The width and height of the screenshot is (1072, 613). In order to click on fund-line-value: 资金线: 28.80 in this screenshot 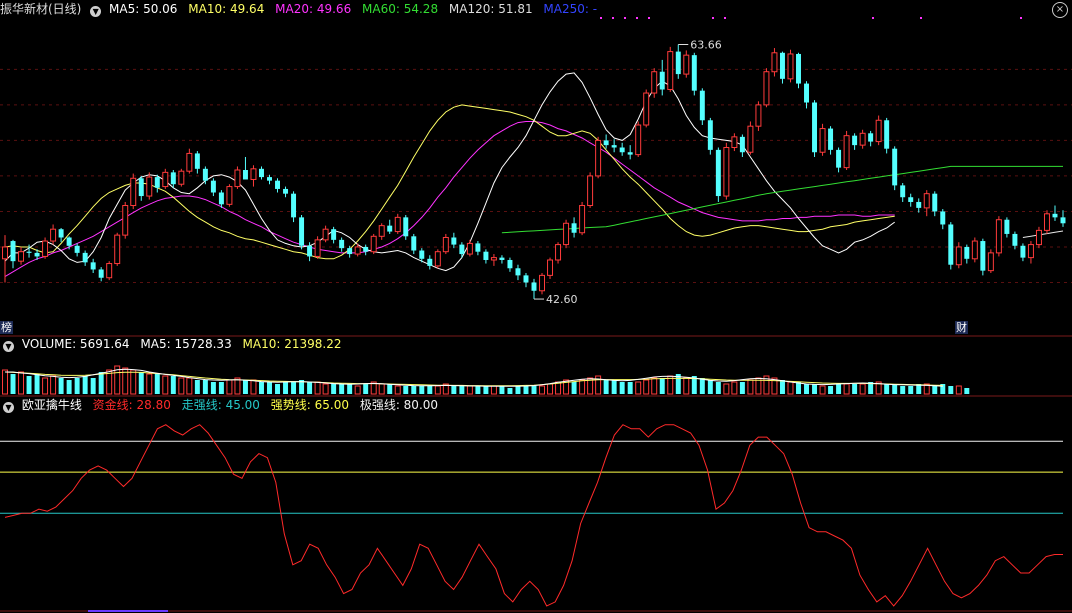, I will do `click(131, 405)`.